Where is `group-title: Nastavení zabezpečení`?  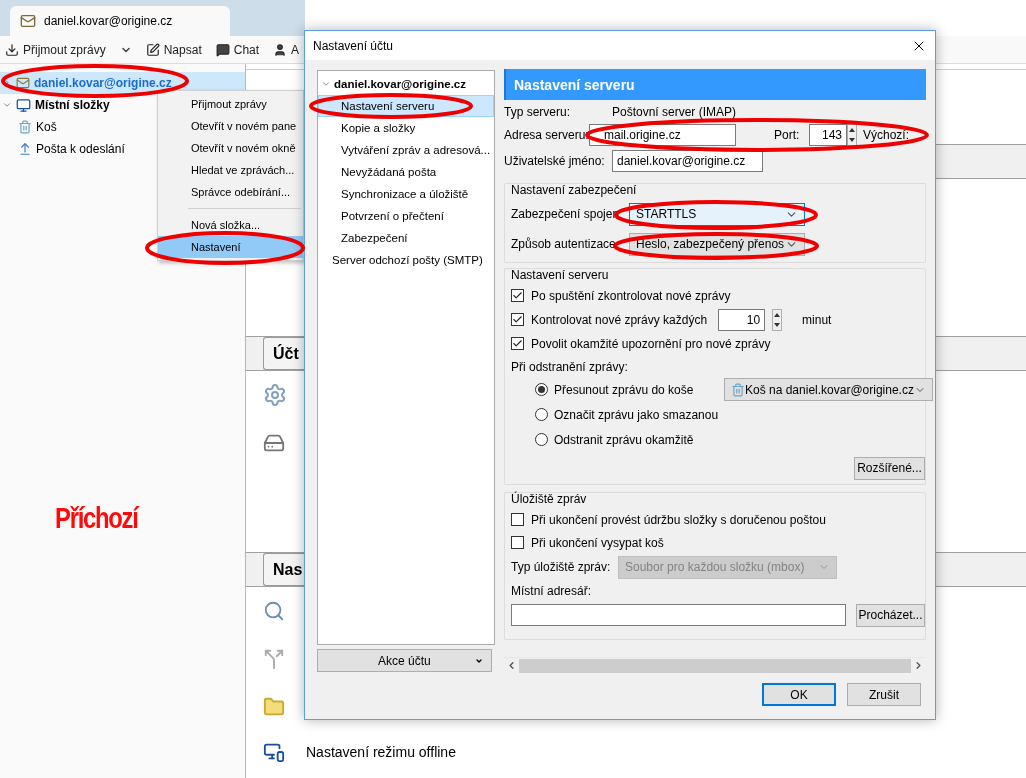
group-title: Nastavení zabezpečení is located at coordinates (574, 191).